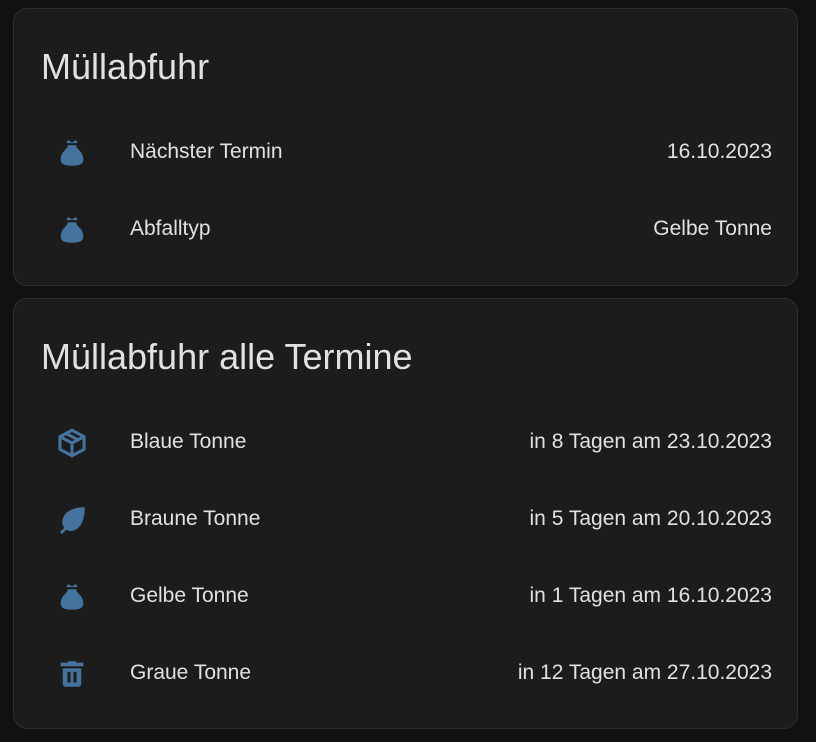 This screenshot has width=816, height=742. I want to click on entity-value: in 5 Tagen am 20.10.2023, so click(650, 518).